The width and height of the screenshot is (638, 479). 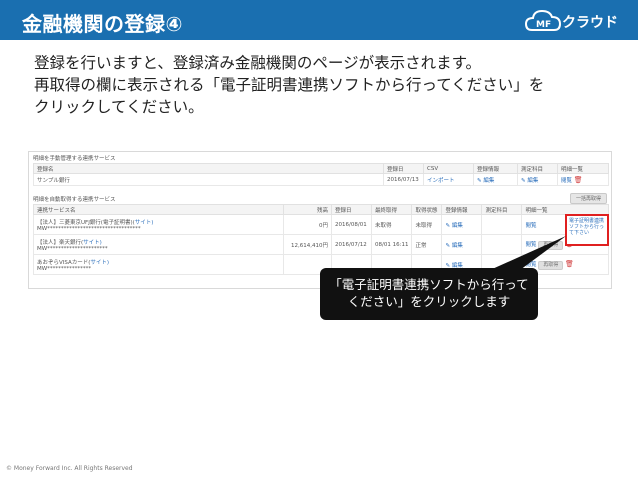 I want to click on intro-line-2: 再取得の欄に表示される「電子証明書連携ソフトから行ってください」を, so click(x=289, y=85).